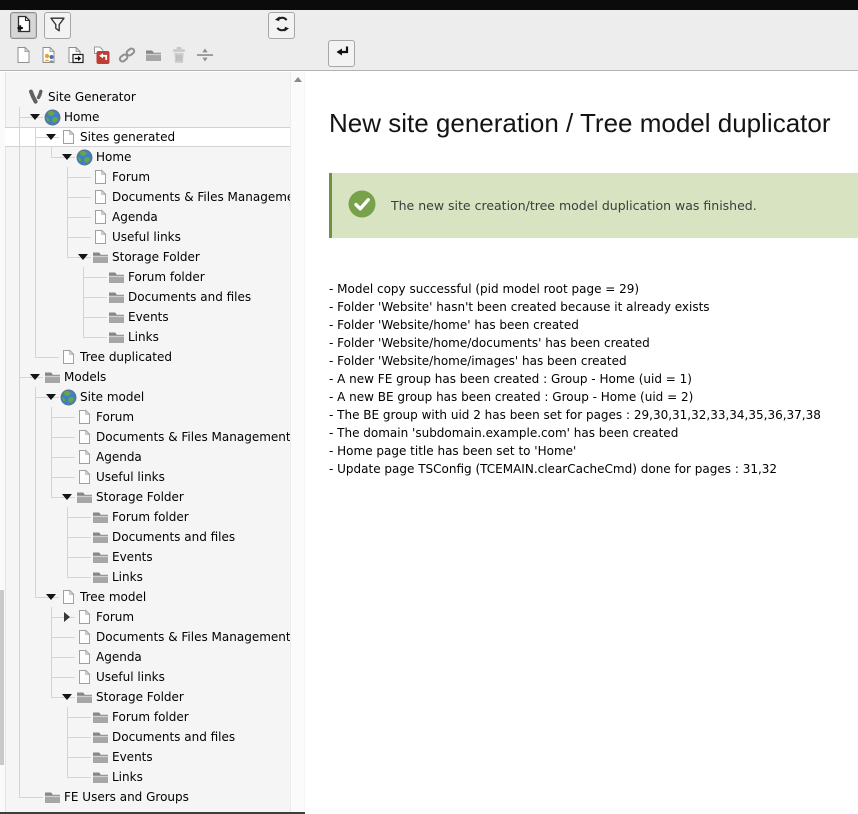  Describe the element at coordinates (23, 55) in the screenshot. I see `page-plain-icon` at that location.